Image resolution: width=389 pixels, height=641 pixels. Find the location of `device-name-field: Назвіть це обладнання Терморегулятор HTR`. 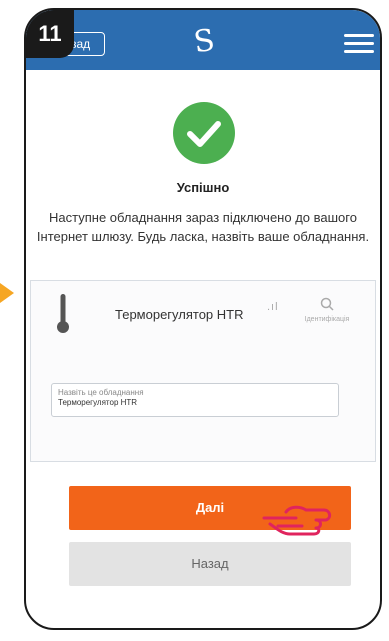

device-name-field: Назвіть це обладнання Терморегулятор HTR is located at coordinates (195, 400).